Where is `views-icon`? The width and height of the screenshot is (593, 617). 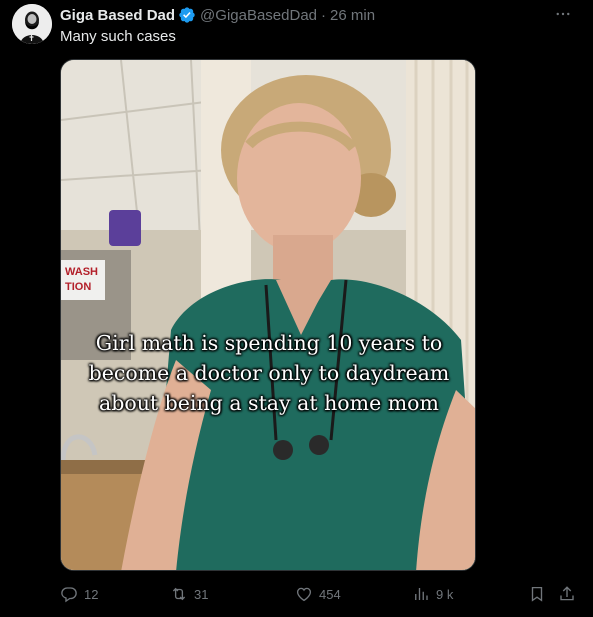
views-icon is located at coordinates (421, 594).